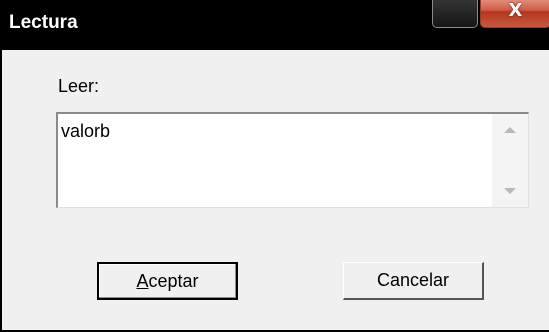  Describe the element at coordinates (455, 14) in the screenshot. I see `minimize-button` at that location.